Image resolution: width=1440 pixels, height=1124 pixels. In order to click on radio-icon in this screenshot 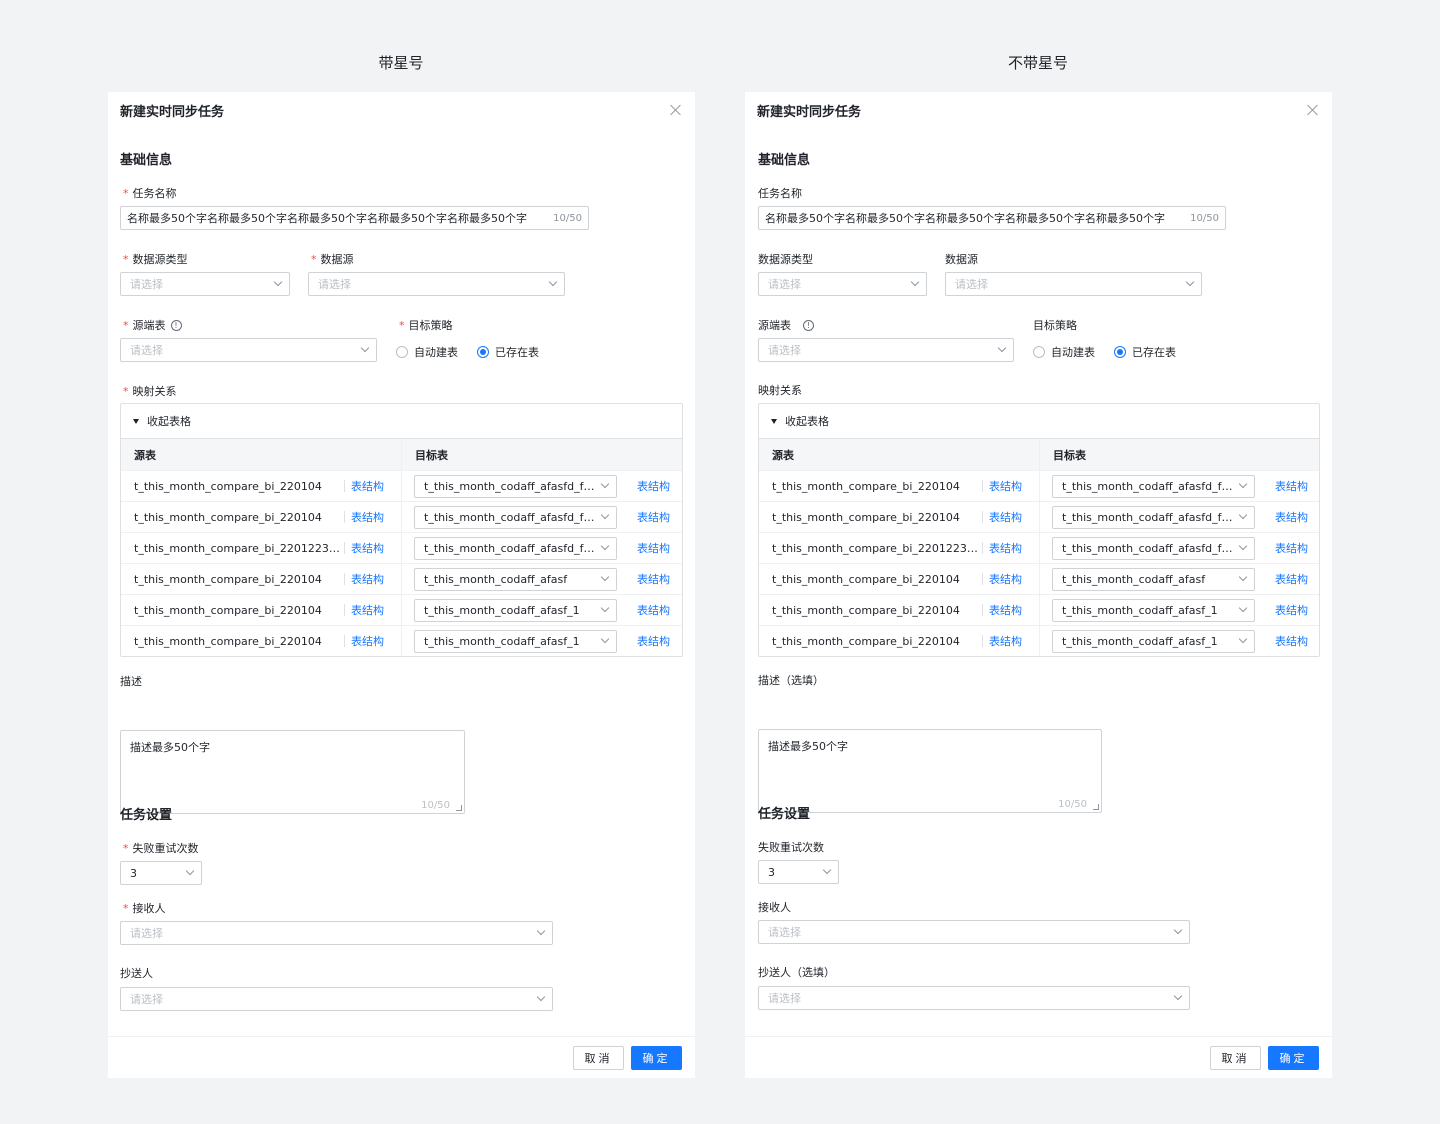, I will do `click(402, 352)`.